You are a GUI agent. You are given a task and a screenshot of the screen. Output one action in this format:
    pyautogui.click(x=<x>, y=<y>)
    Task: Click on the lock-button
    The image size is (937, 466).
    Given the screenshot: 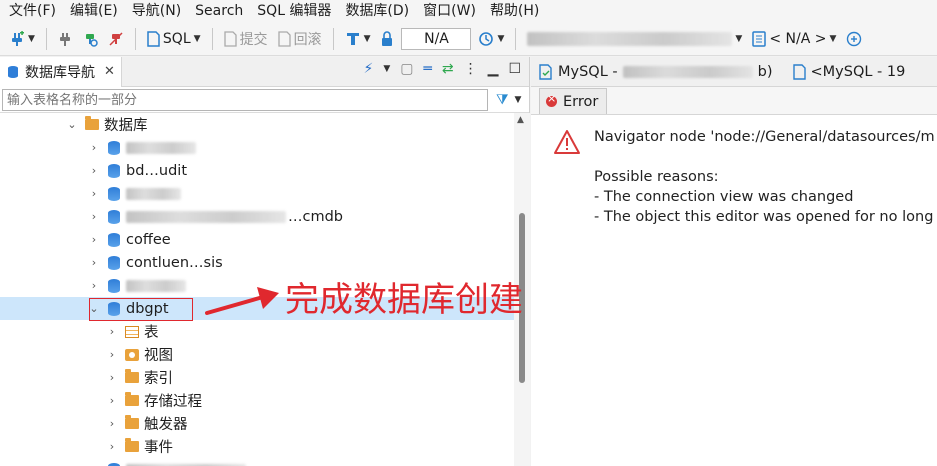 What is the action you would take?
    pyautogui.click(x=387, y=39)
    